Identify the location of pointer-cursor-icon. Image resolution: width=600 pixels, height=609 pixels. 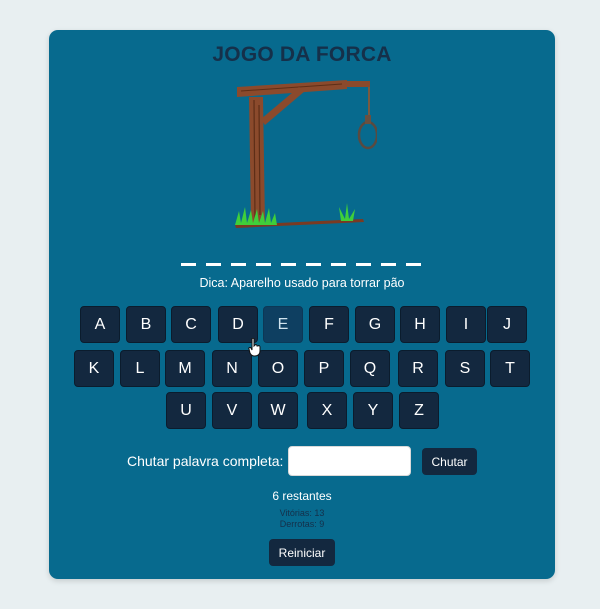
(254, 347).